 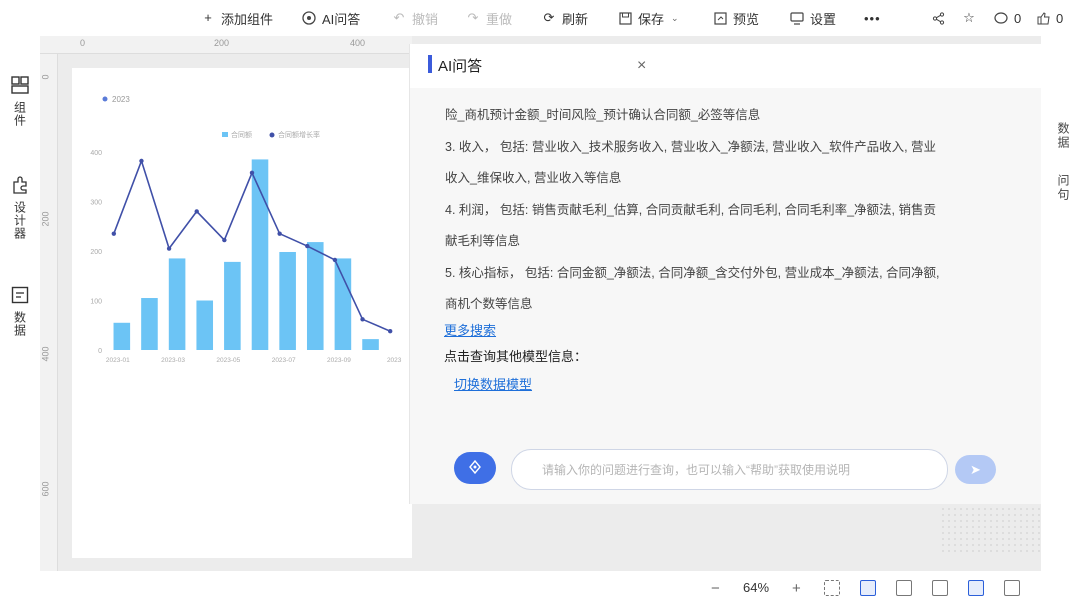 What do you see at coordinates (735, 18) in the screenshot?
I see `preview-button: 预览` at bounding box center [735, 18].